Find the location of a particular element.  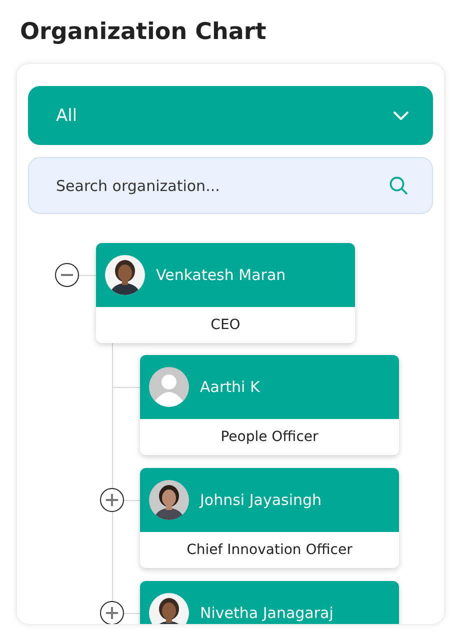

employee-card: Venkatesh Maran CEO is located at coordinates (225, 293).